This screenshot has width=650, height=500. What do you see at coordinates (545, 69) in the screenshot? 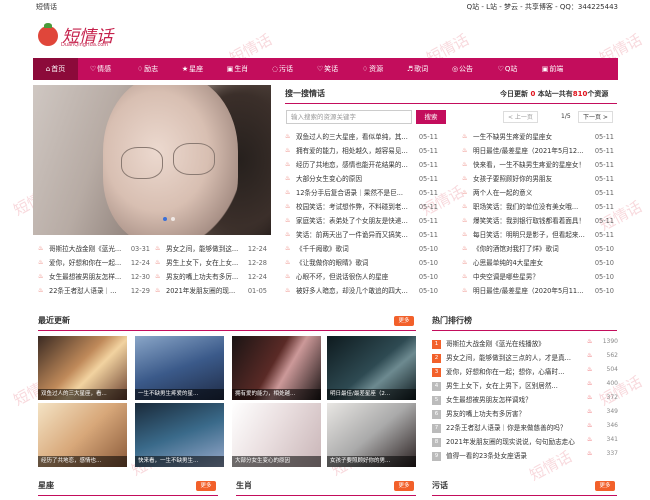
I see `monitor-icon: ▣` at bounding box center [545, 69].